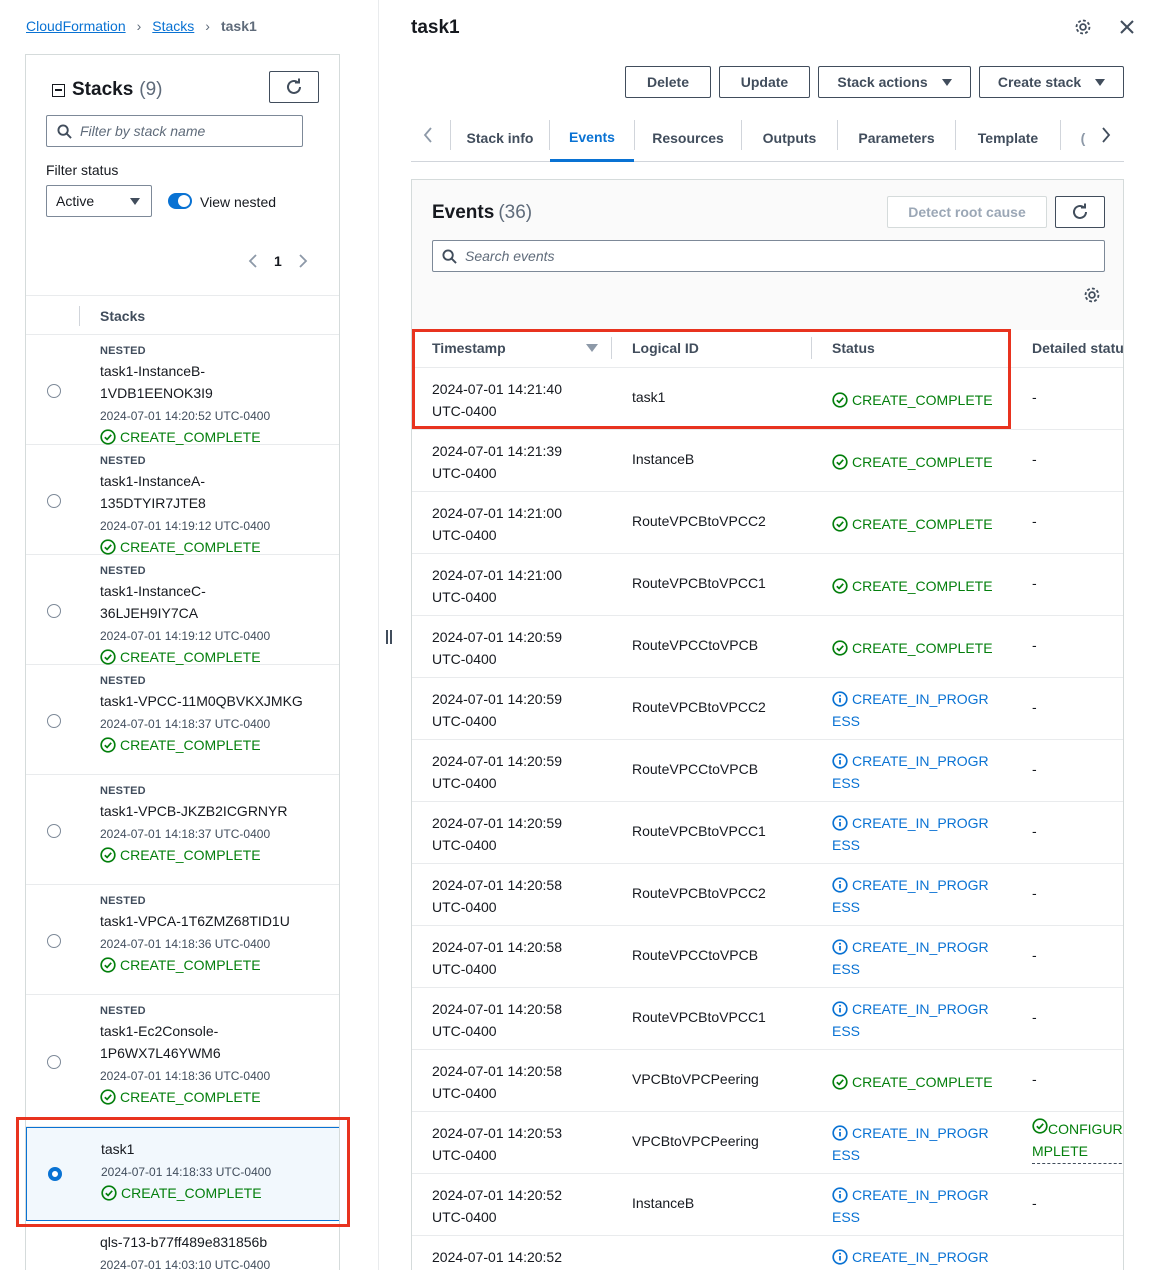  I want to click on stack-status-text: CREATE_COMPLETE, so click(190, 547).